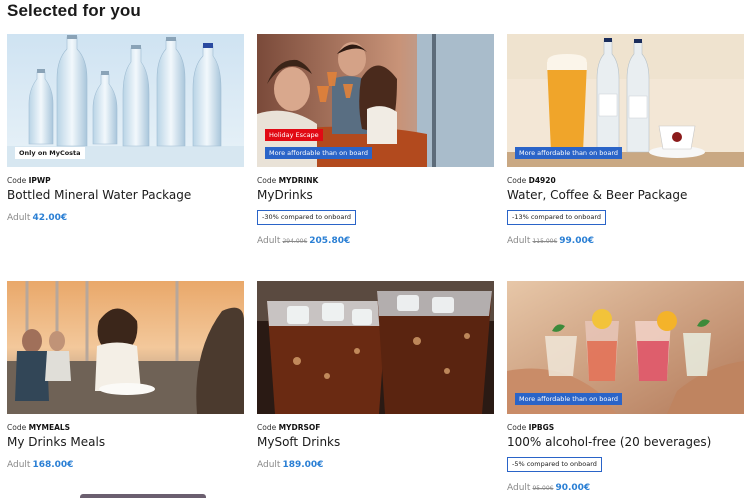 This screenshot has height=498, width=750. What do you see at coordinates (307, 217) in the screenshot?
I see `discount-badge: -30% compared to onboard` at bounding box center [307, 217].